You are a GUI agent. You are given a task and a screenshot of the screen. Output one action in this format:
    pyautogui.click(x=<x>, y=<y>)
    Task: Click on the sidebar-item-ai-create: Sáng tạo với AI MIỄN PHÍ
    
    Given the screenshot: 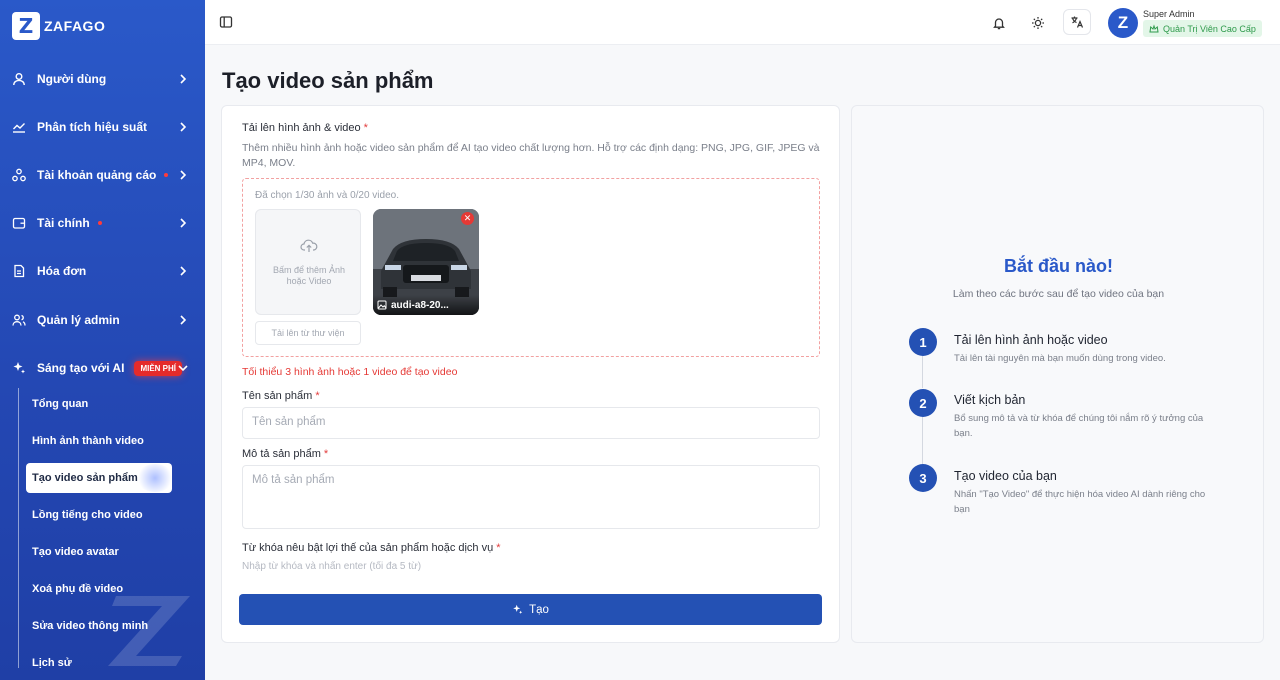 What is the action you would take?
    pyautogui.click(x=103, y=368)
    